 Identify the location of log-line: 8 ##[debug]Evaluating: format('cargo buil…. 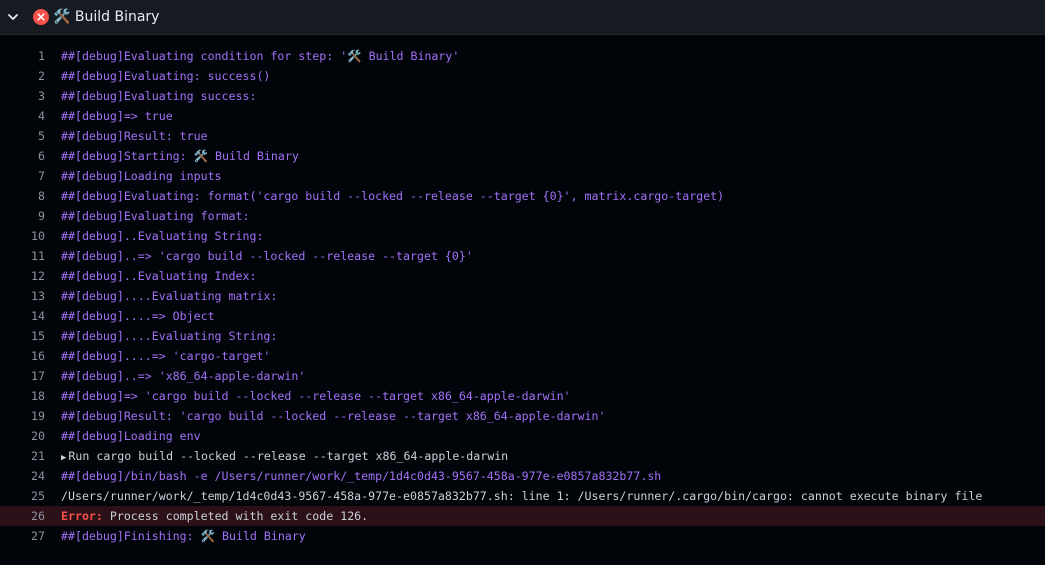
(522, 196).